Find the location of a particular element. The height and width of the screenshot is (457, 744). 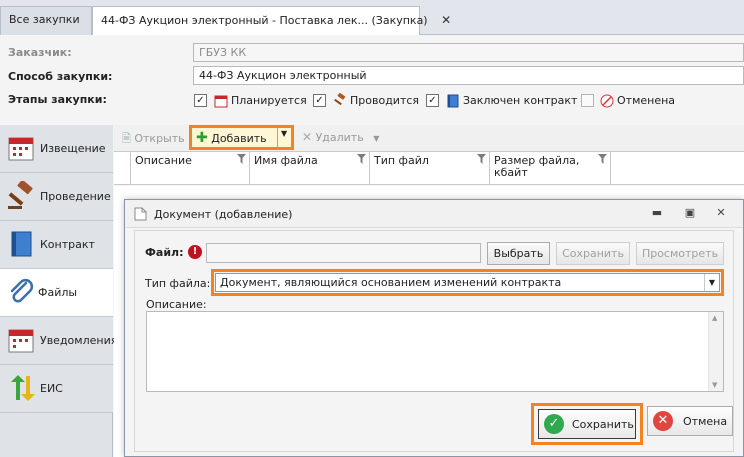

column-header-label: Имя файла is located at coordinates (286, 160).